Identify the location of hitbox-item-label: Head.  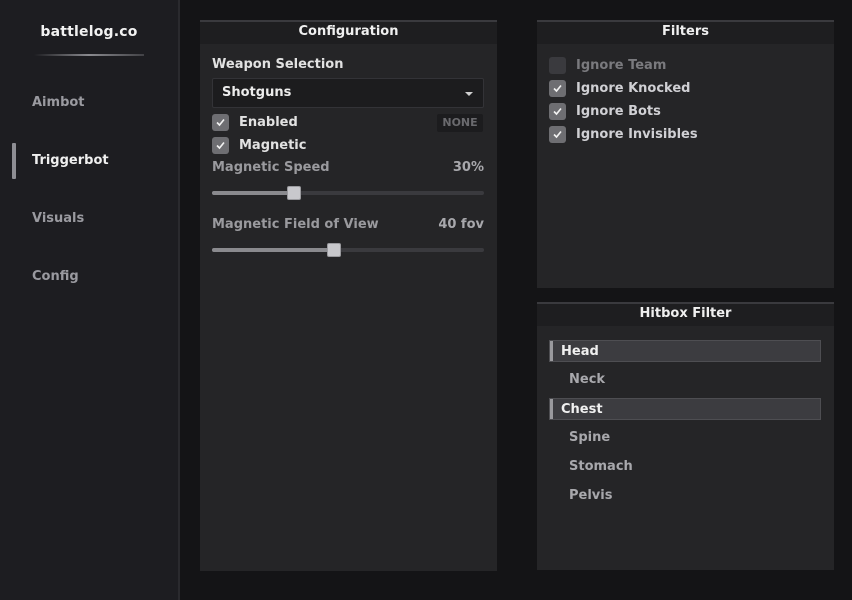
(580, 351).